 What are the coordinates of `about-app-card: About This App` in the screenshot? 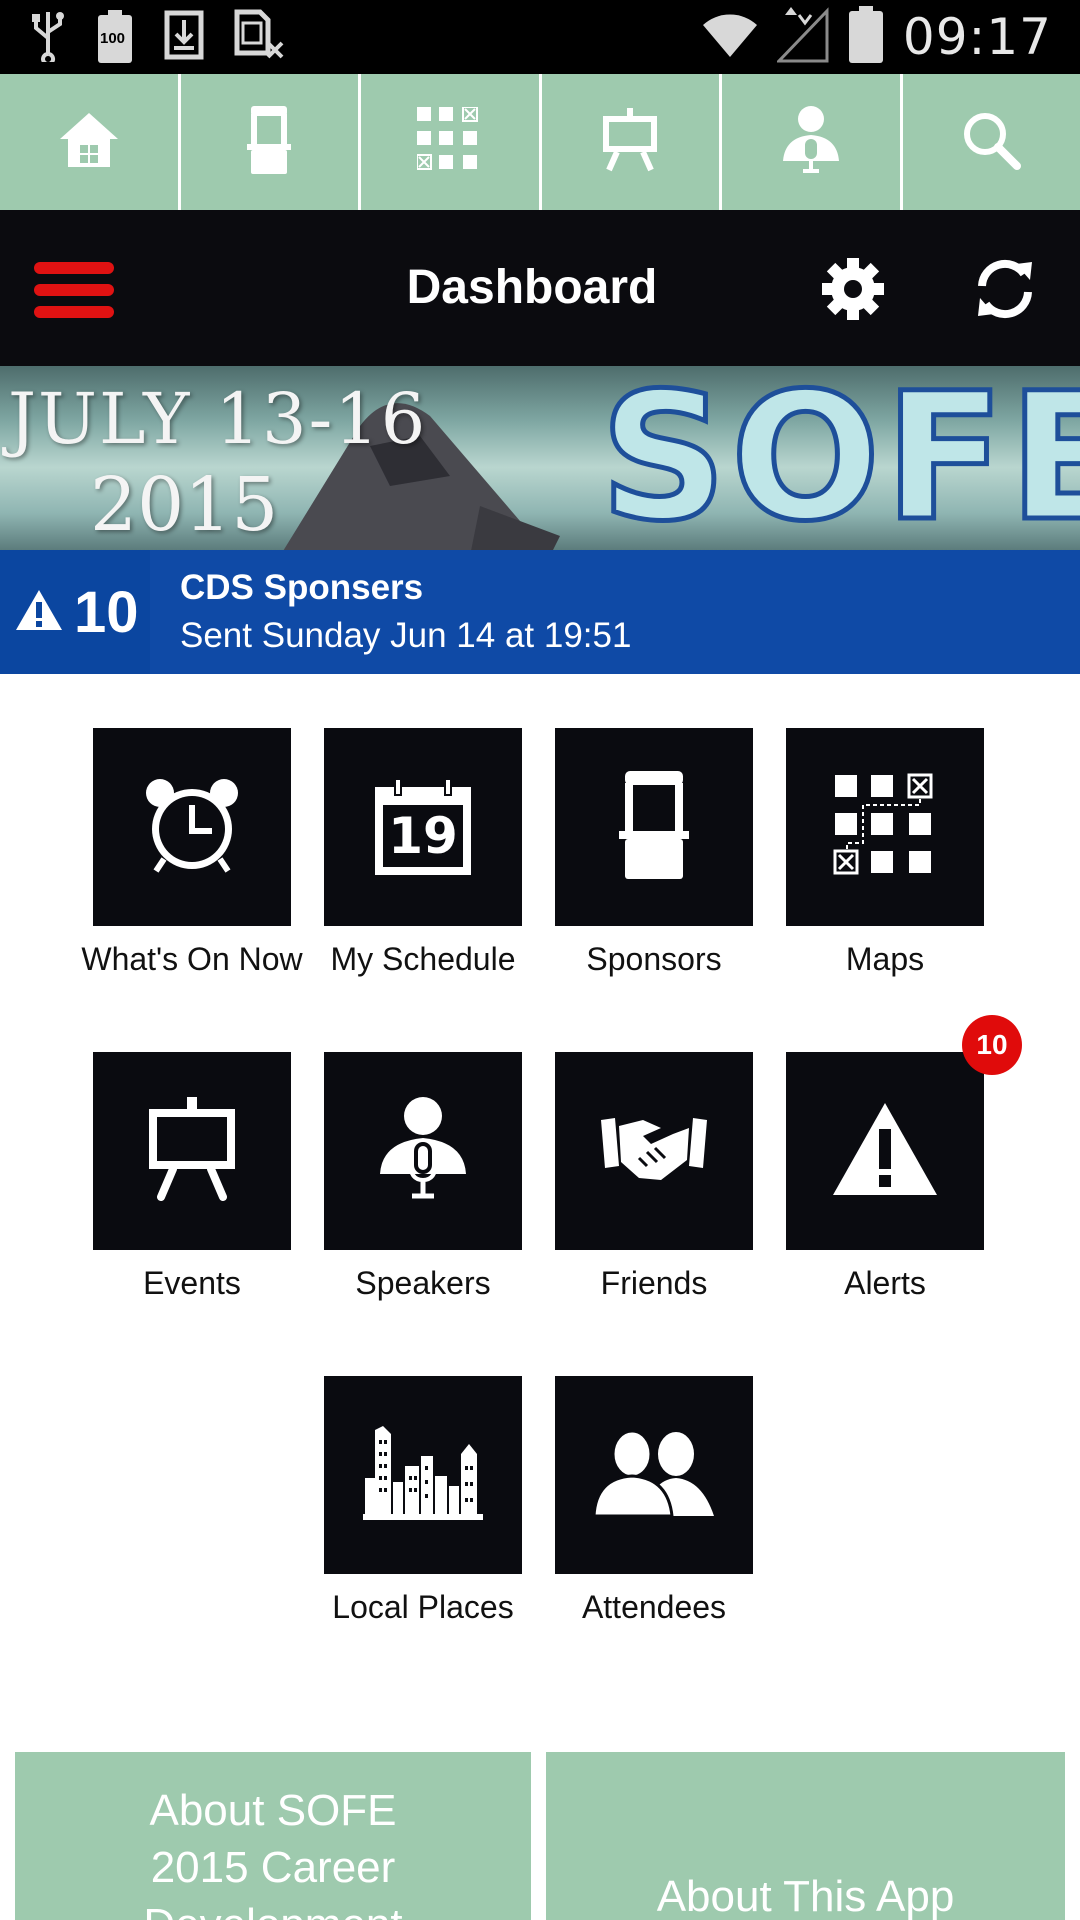 It's located at (805, 1836).